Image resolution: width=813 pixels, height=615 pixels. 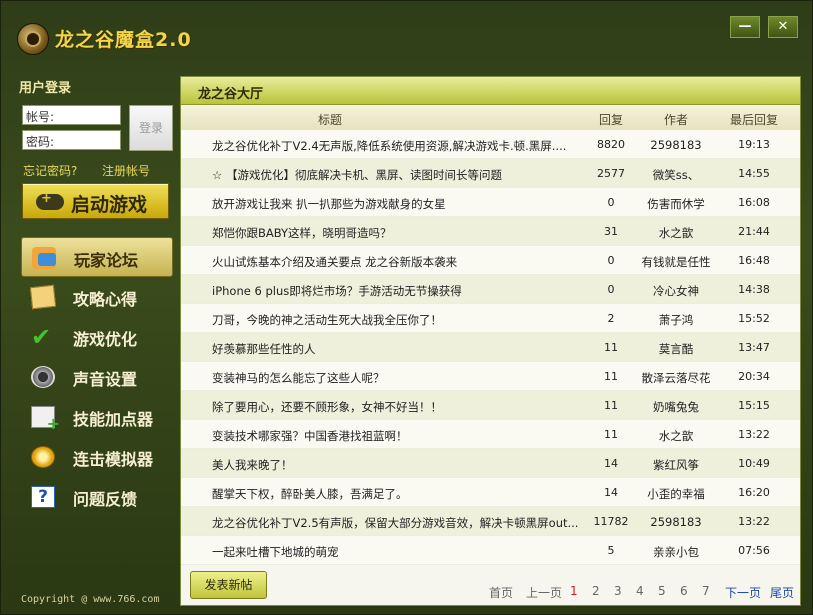 What do you see at coordinates (676, 465) in the screenshot?
I see `thread-author: 紫红风筝` at bounding box center [676, 465].